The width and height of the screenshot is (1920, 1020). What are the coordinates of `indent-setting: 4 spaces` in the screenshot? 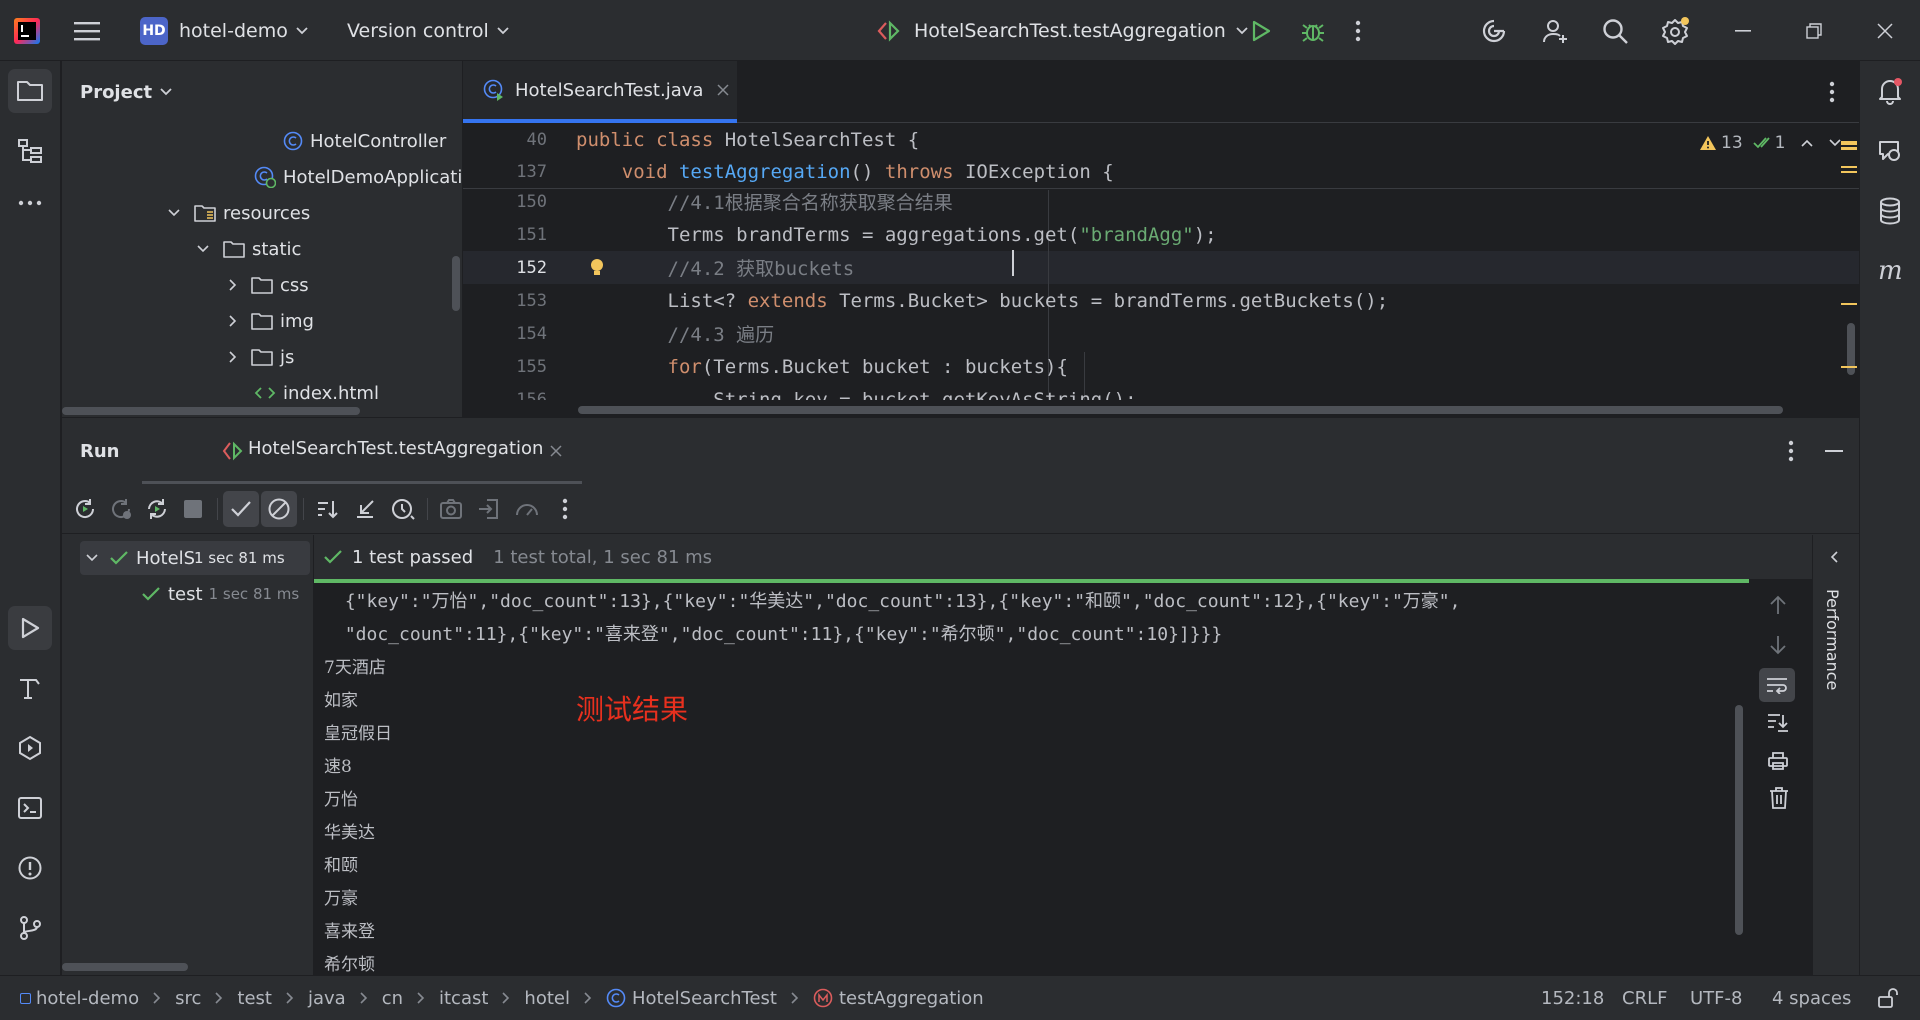 It's located at (1811, 998).